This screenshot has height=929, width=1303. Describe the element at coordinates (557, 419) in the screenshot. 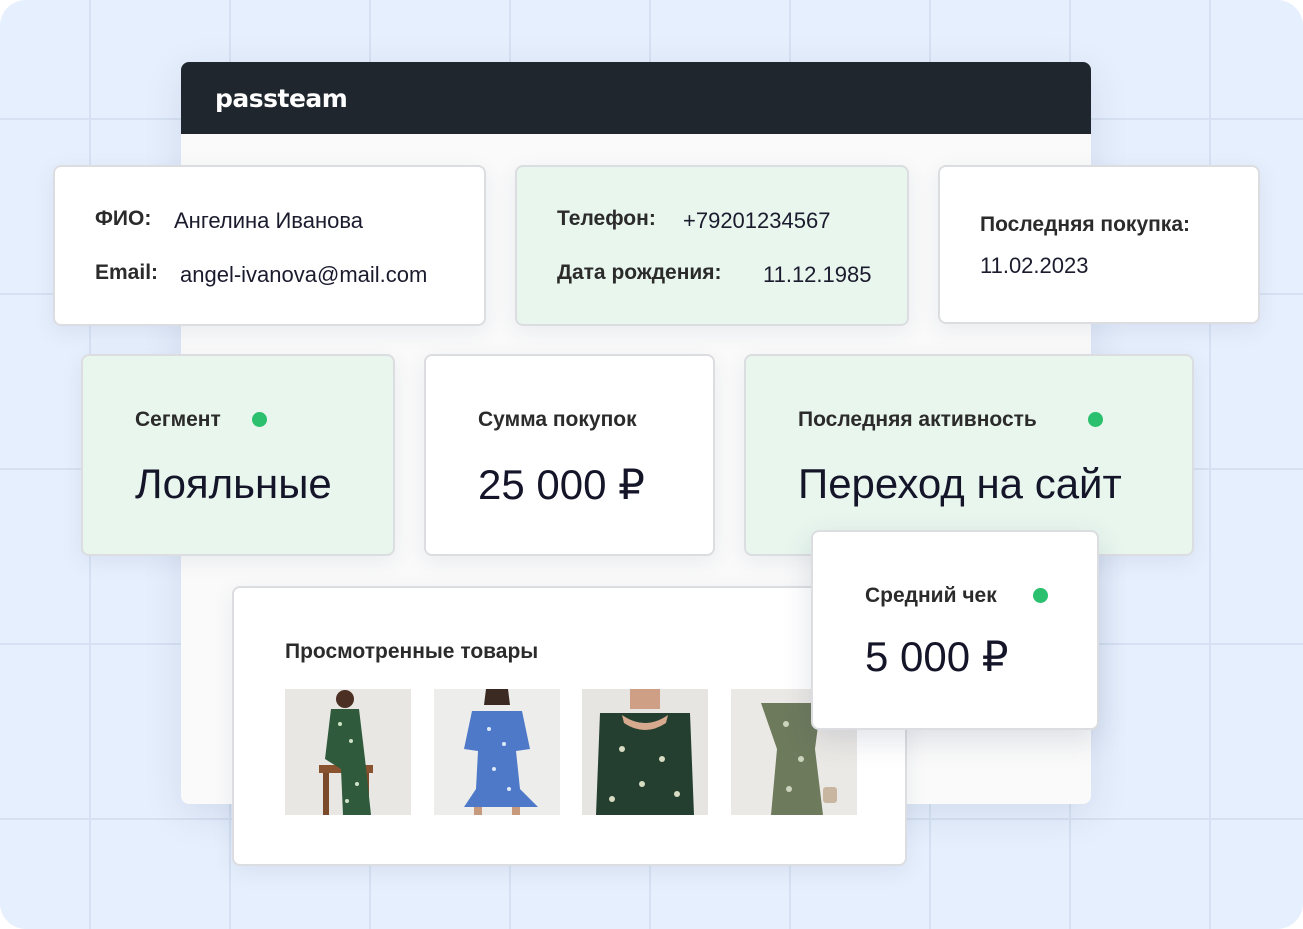

I see `purchases-sum-label: Сумма покупок` at that location.